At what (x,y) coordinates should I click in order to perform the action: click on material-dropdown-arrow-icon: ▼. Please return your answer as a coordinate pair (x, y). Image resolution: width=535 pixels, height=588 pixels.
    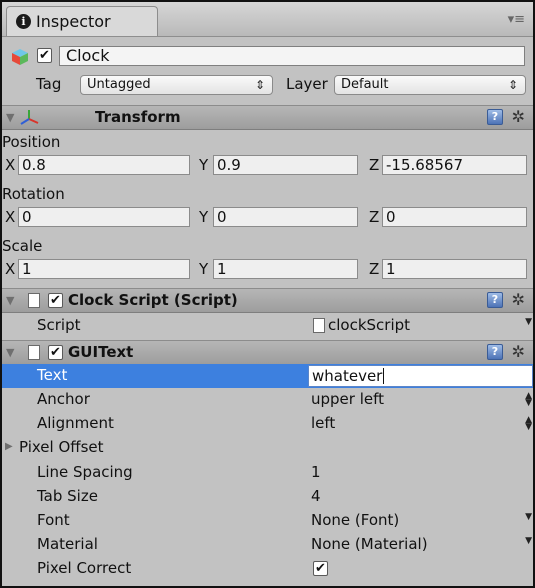
    Looking at the image, I should click on (528, 541).